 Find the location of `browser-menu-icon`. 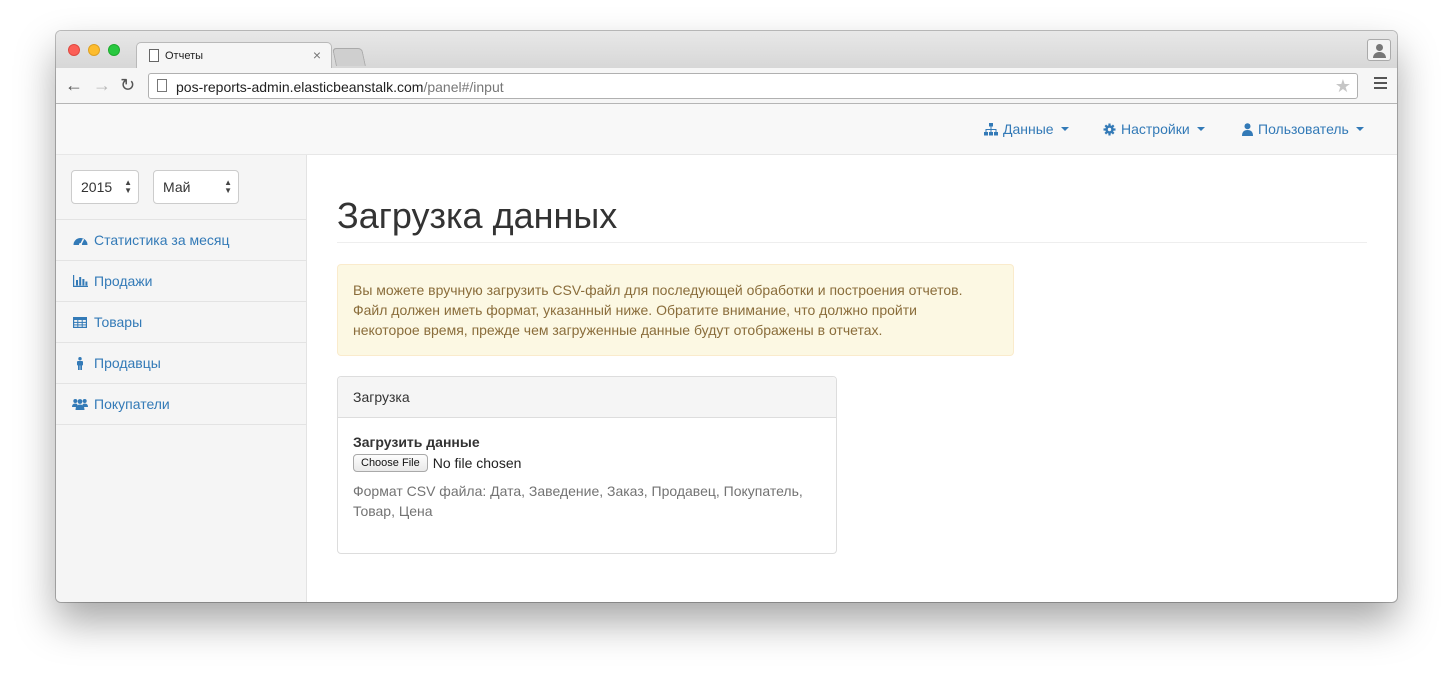

browser-menu-icon is located at coordinates (1380, 83).